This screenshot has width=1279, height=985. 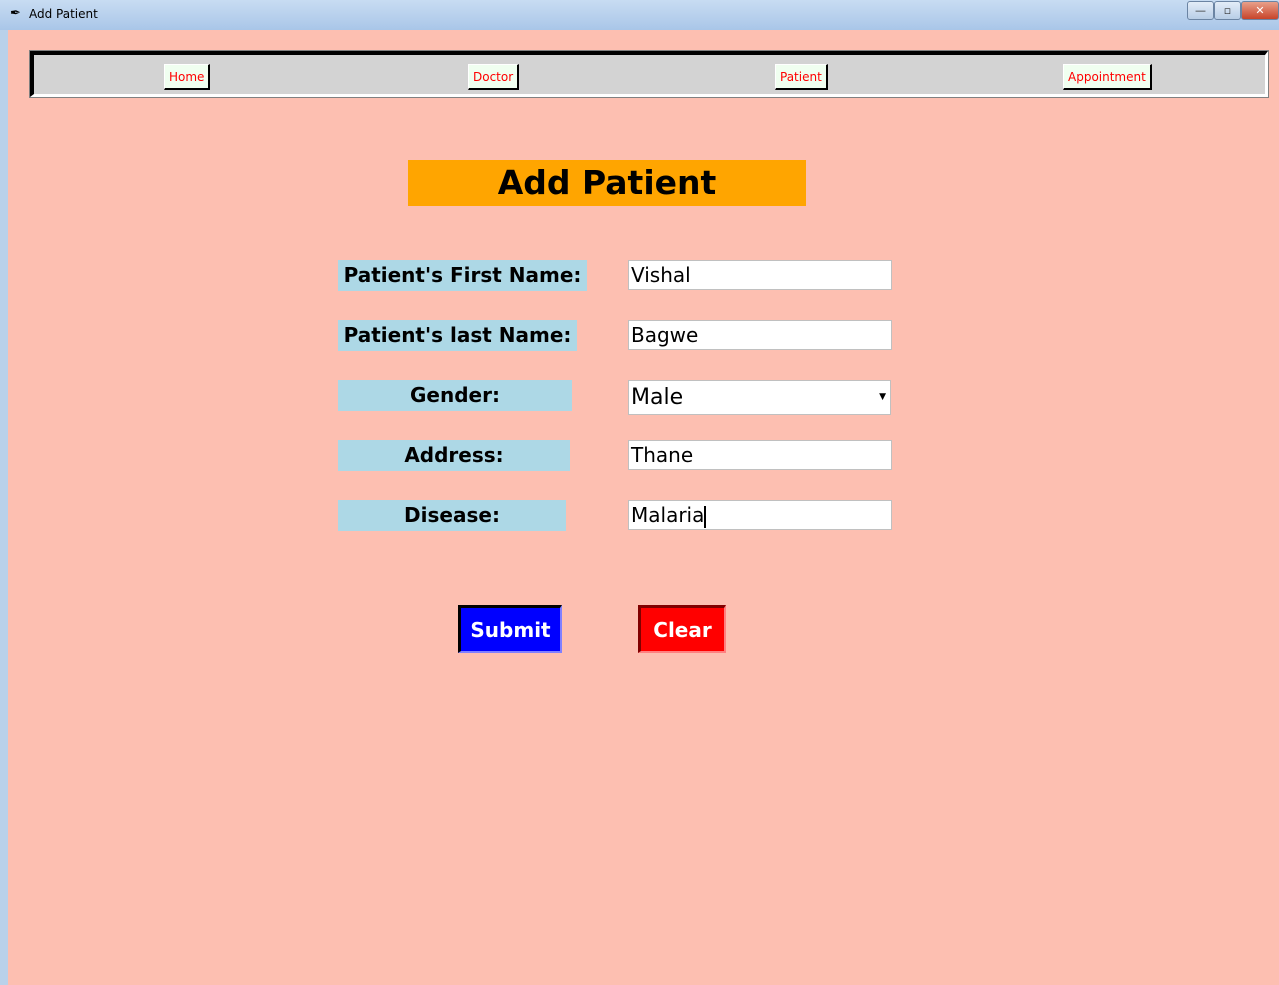 What do you see at coordinates (63, 14) in the screenshot?
I see `window-title: Add Patient` at bounding box center [63, 14].